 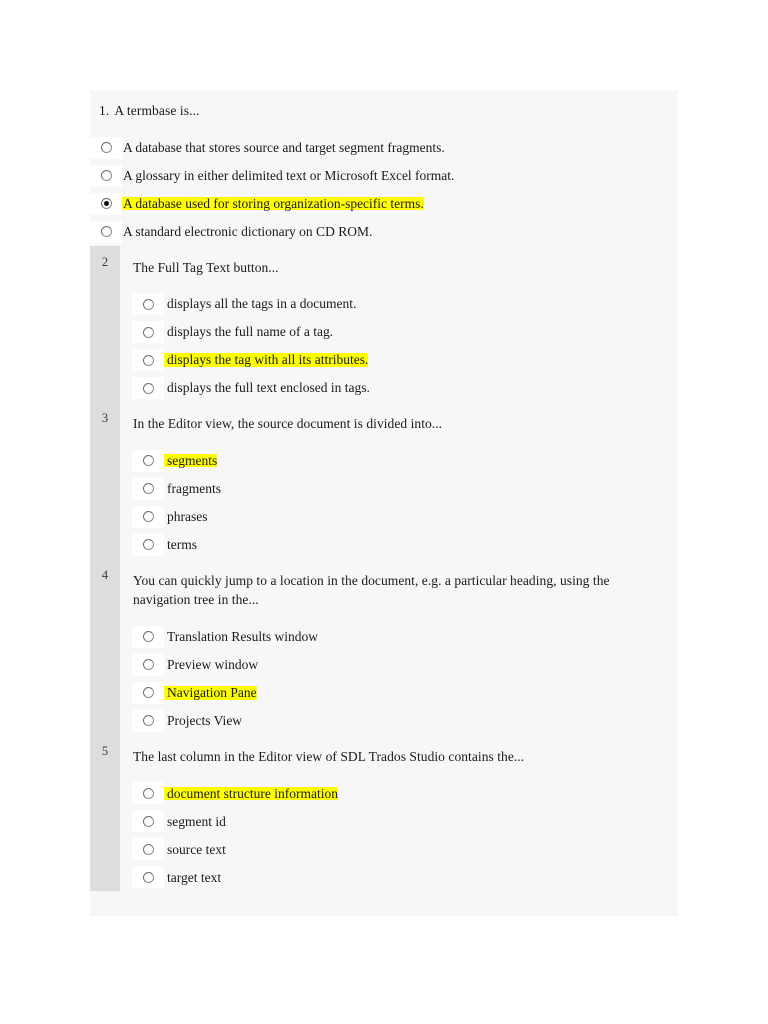 I want to click on option-label: Translation Results window, so click(x=241, y=637).